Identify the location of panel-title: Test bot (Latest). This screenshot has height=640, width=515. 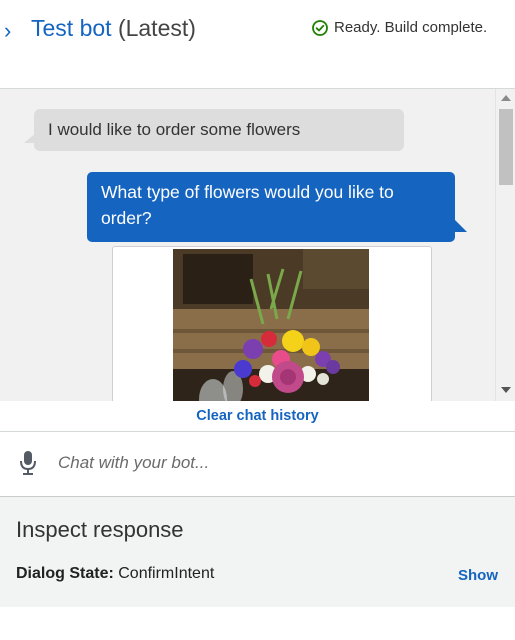
(113, 28).